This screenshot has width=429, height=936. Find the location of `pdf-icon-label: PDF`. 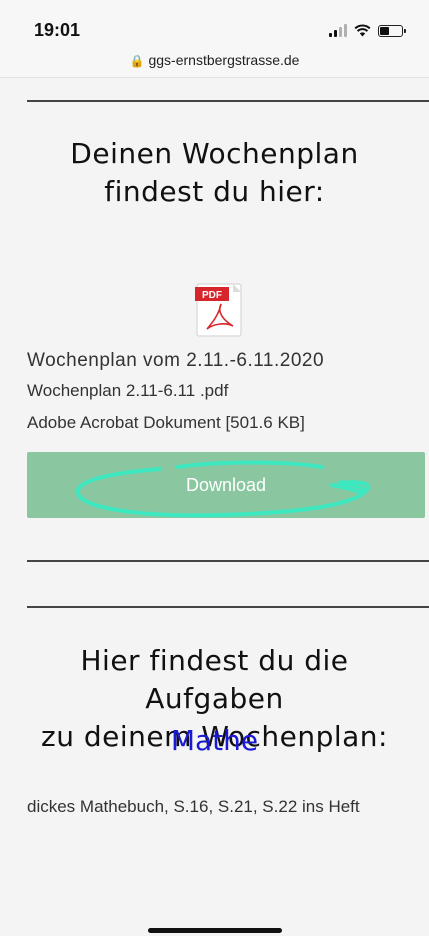

pdf-icon-label: PDF is located at coordinates (212, 295).